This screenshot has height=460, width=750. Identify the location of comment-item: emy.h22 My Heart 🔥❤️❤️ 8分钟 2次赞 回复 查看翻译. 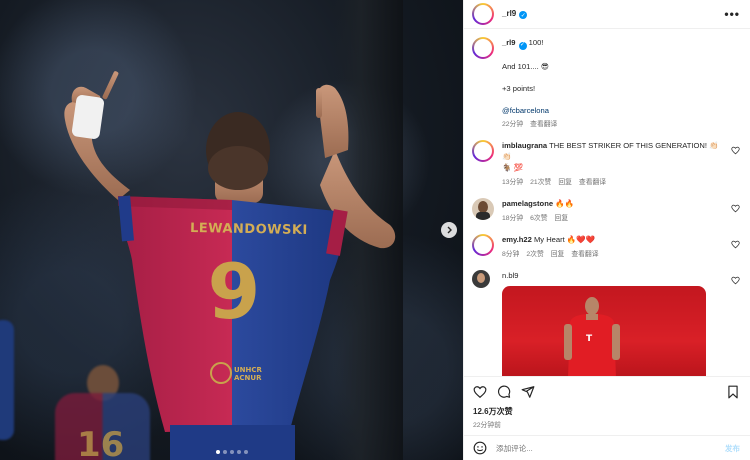
(606, 245).